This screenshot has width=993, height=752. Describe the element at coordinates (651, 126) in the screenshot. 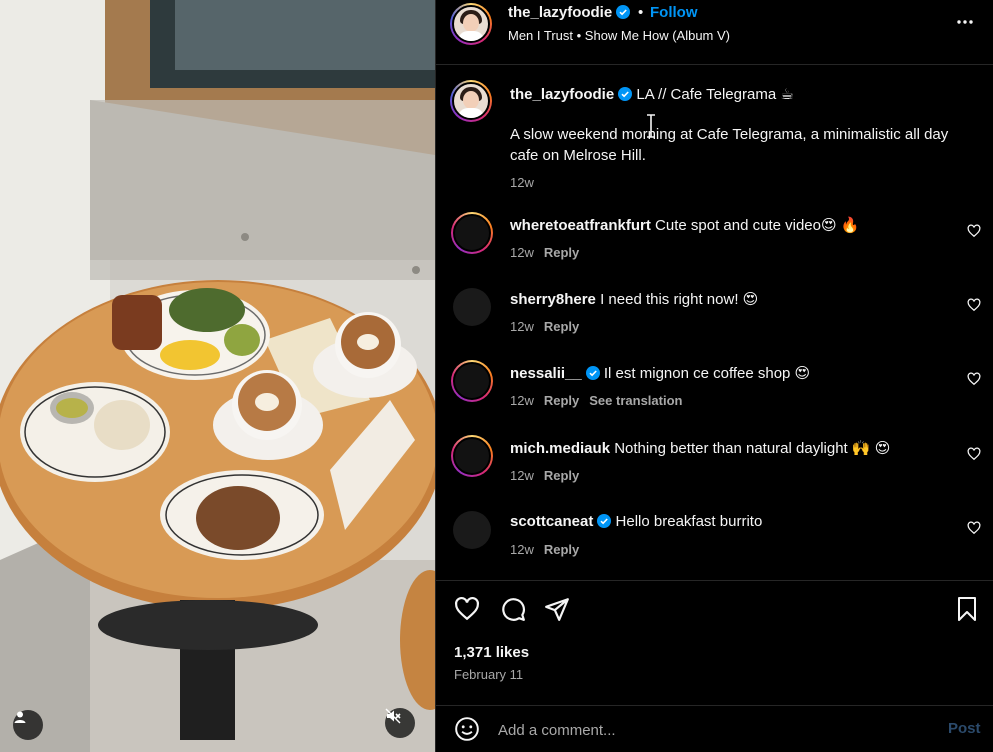

I see `text-cursor-icon` at that location.